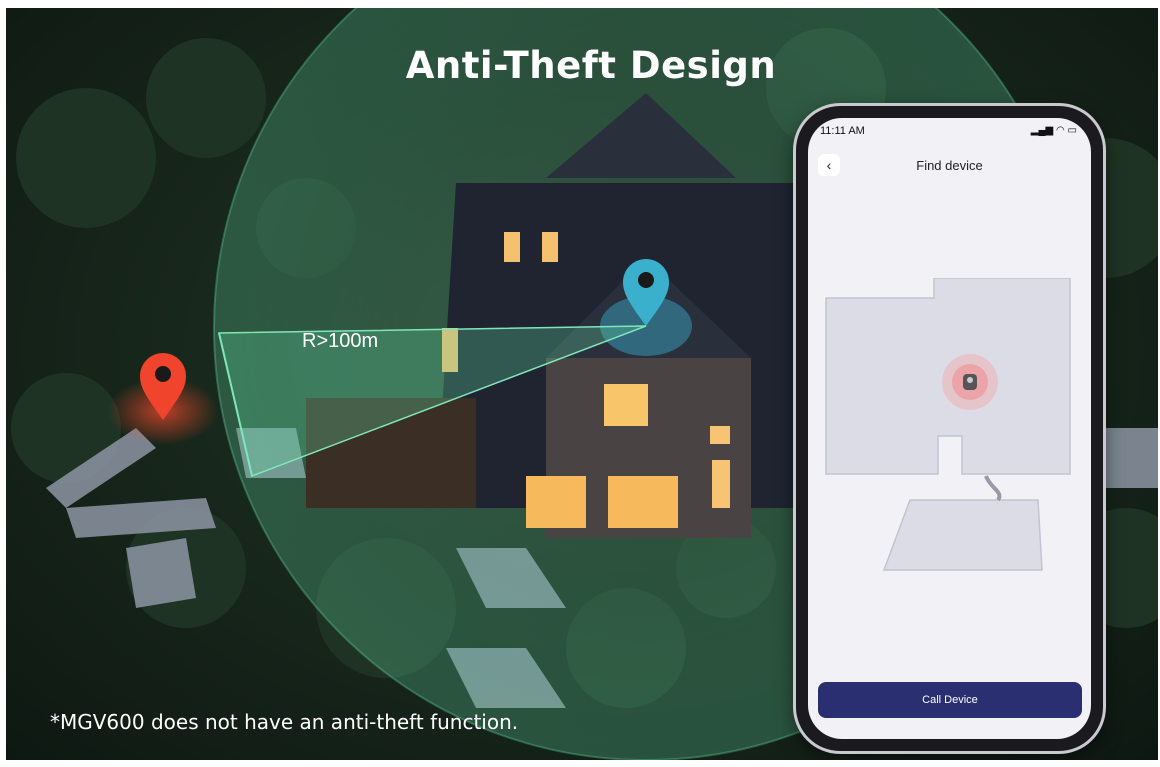 The height and width of the screenshot is (767, 1160). What do you see at coordinates (1060, 130) in the screenshot?
I see `wifi-icon: ◠` at bounding box center [1060, 130].